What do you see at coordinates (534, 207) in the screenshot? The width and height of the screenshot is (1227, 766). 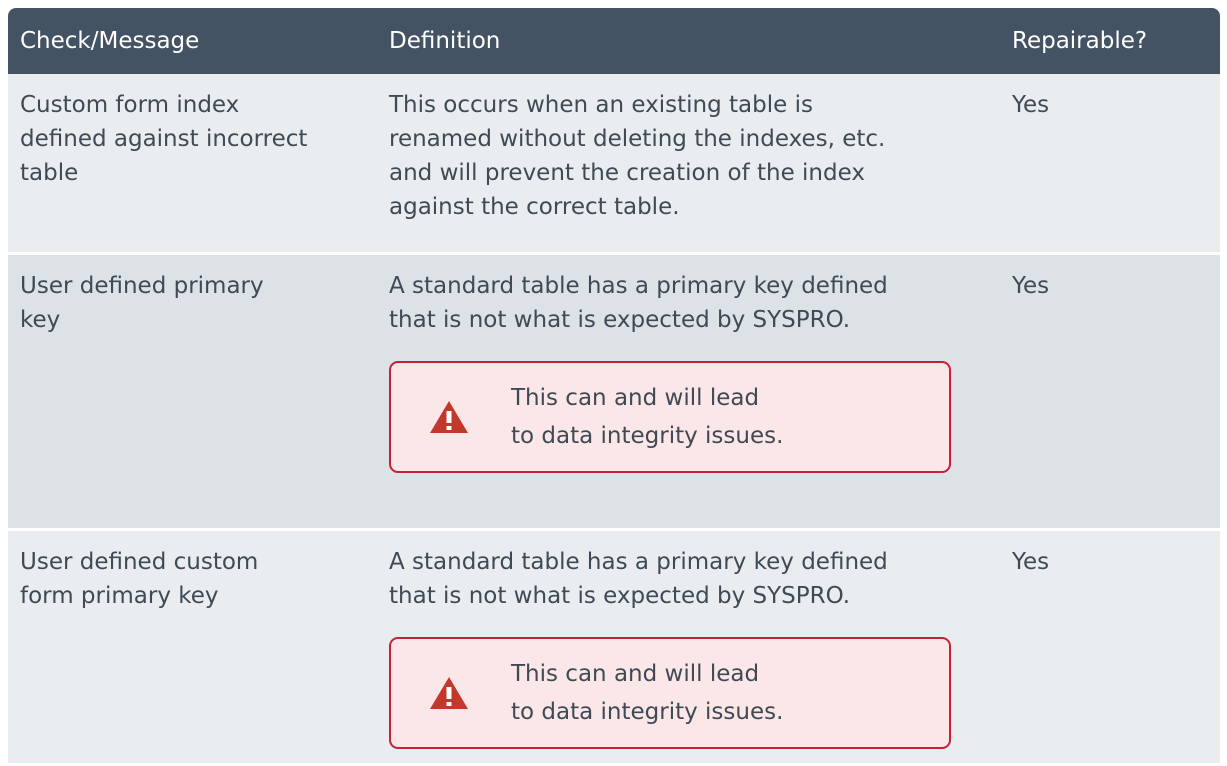 I see `definition-line: against the correct table.` at bounding box center [534, 207].